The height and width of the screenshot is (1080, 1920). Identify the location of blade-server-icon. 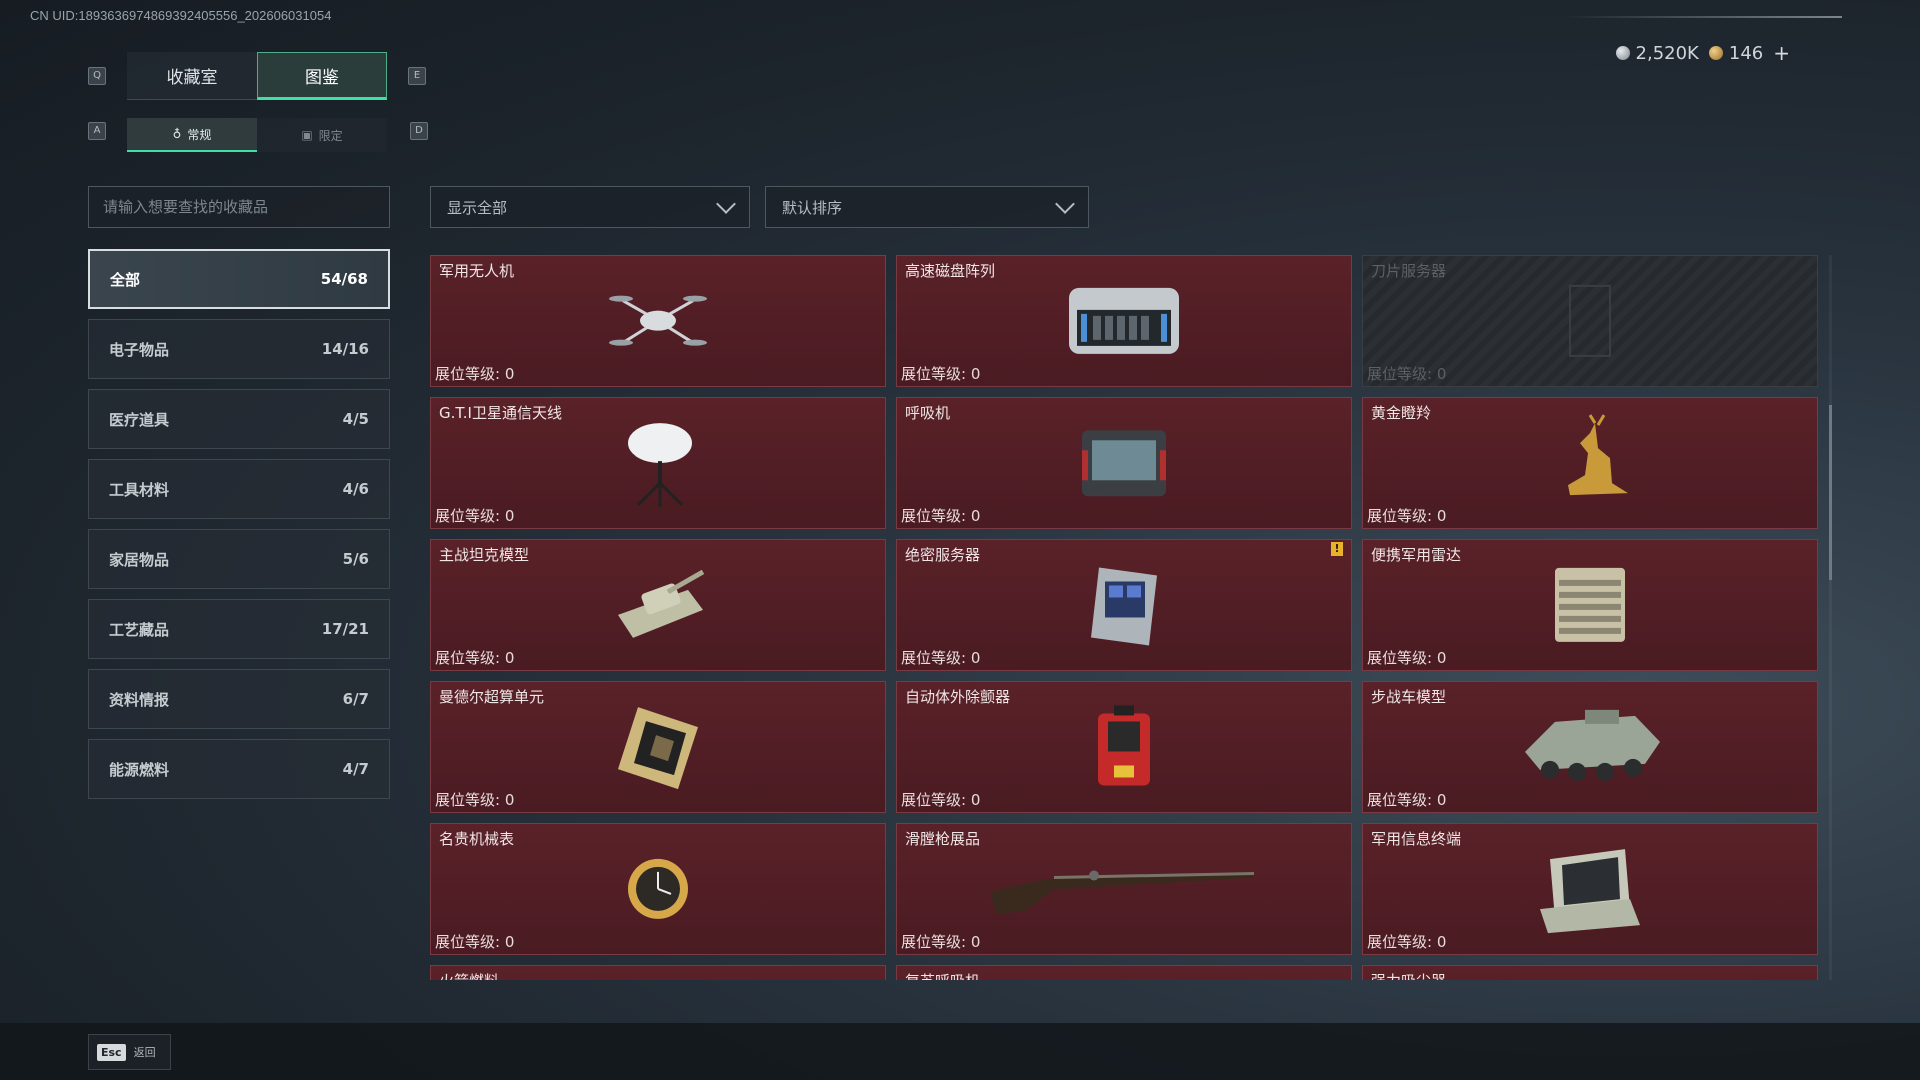
(1590, 323).